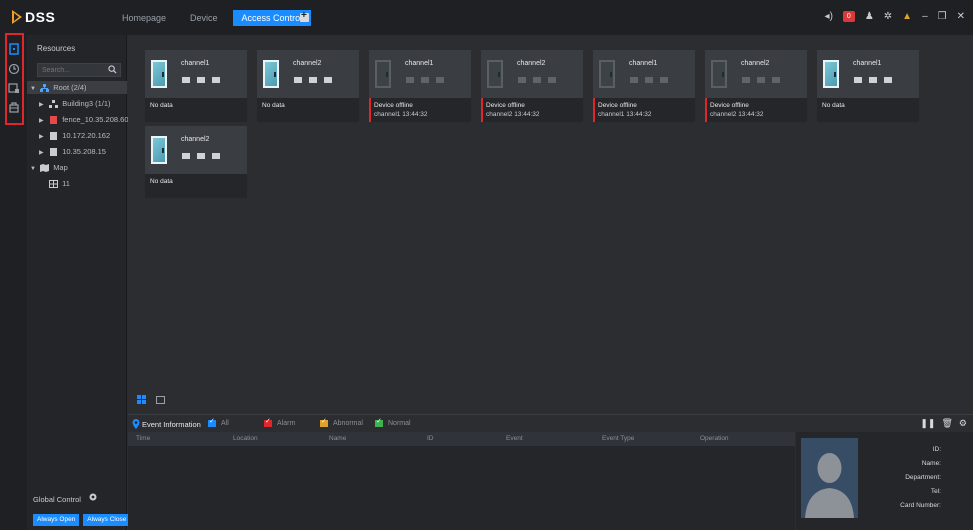  I want to click on warning-icon: ▲, so click(907, 16).